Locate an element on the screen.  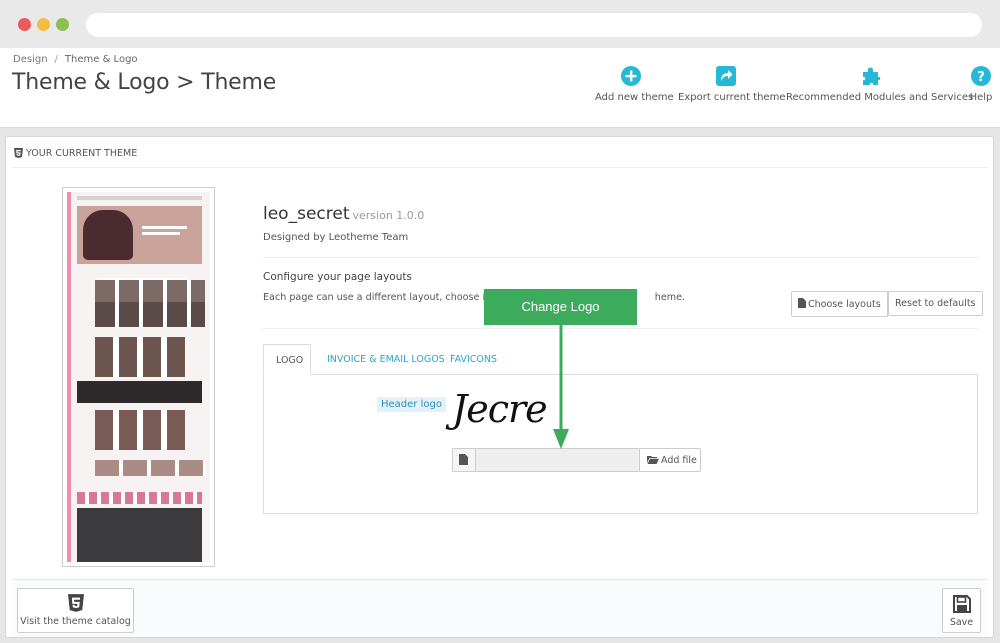
export-current-theme-button: Export current theme is located at coordinates (731, 84).